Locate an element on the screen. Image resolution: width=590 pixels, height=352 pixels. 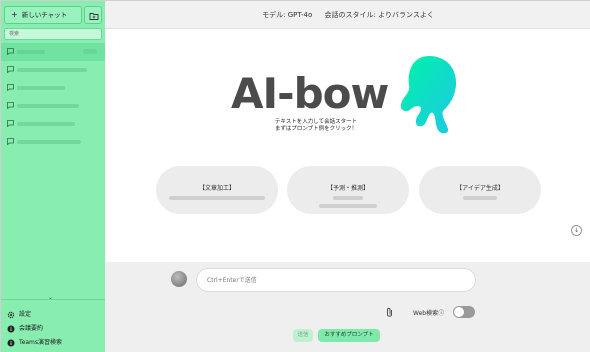
welcome-tagline: テキストを入力して会話スタート まずはプロンプト例をクリック！ is located at coordinates (316, 126).